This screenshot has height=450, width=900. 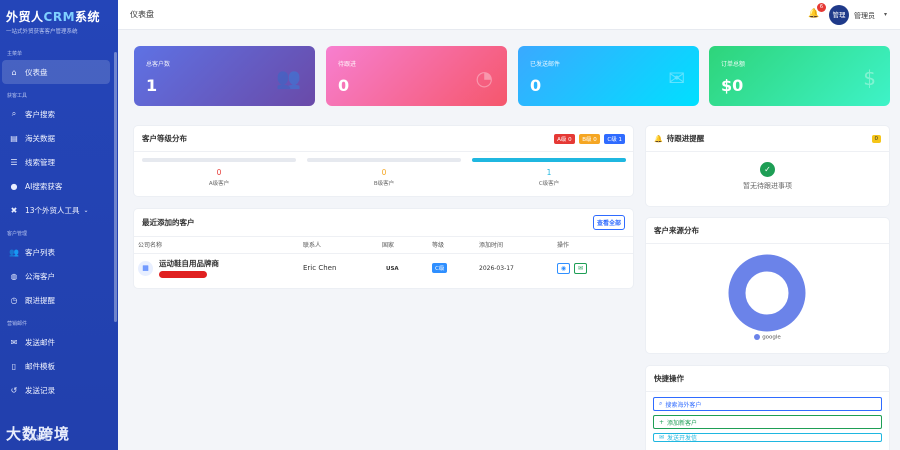 What do you see at coordinates (14, 162) in the screenshot?
I see `list-icon: ☰` at bounding box center [14, 162].